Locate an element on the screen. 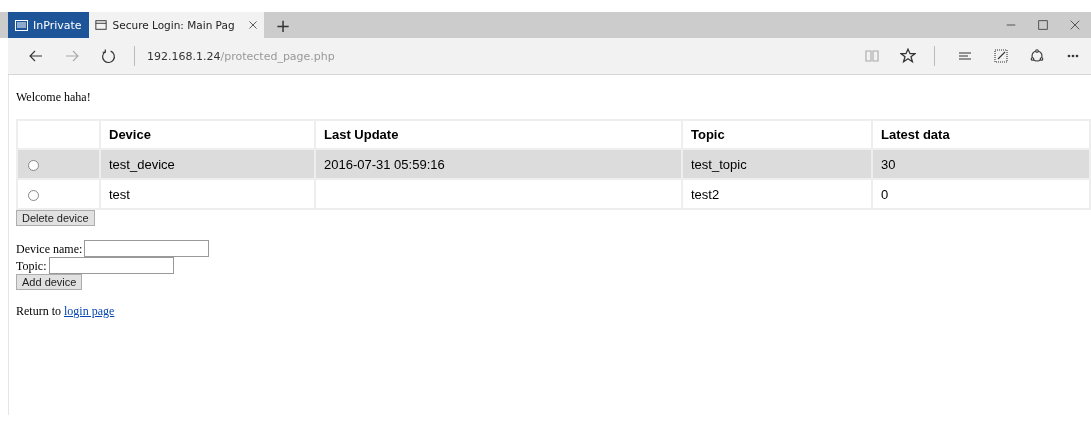 This screenshot has width=1091, height=424. address-field: 192.168.1.24/protected_page.php is located at coordinates (241, 56).